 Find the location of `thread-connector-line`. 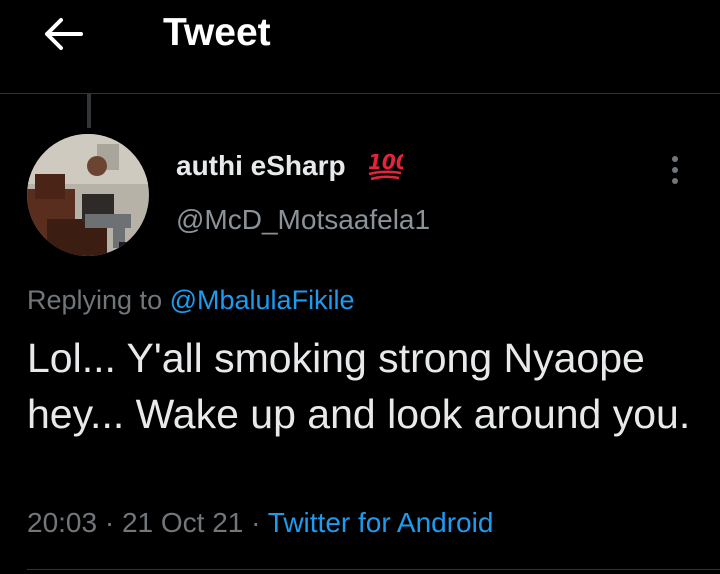

thread-connector-line is located at coordinates (89, 111).